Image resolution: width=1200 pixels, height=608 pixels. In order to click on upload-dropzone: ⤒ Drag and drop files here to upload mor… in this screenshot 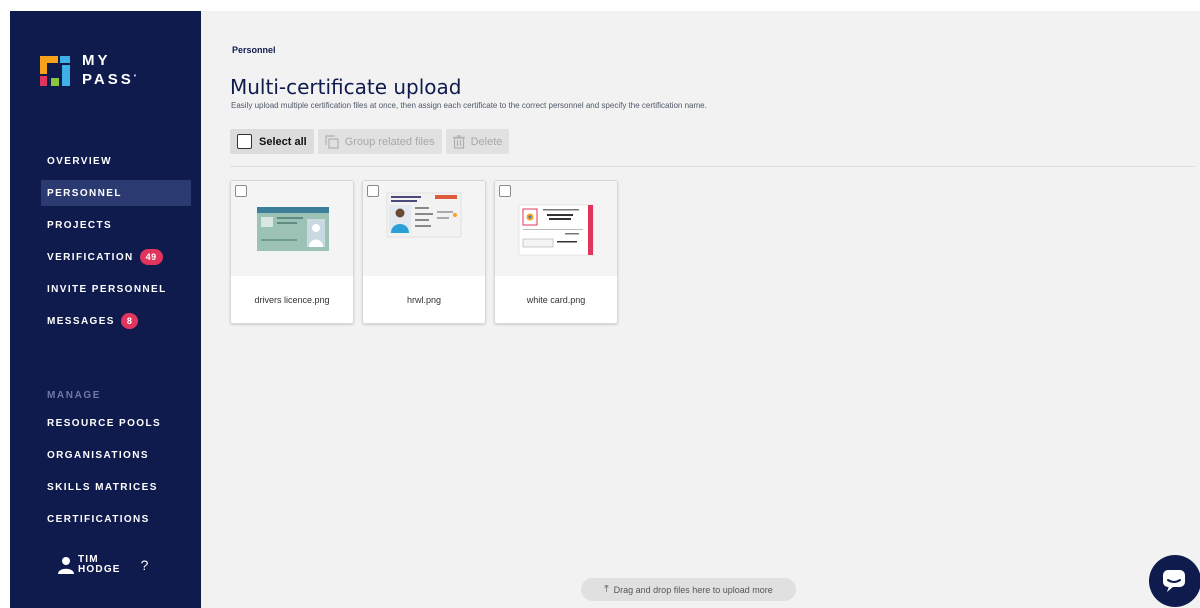, I will do `click(688, 589)`.